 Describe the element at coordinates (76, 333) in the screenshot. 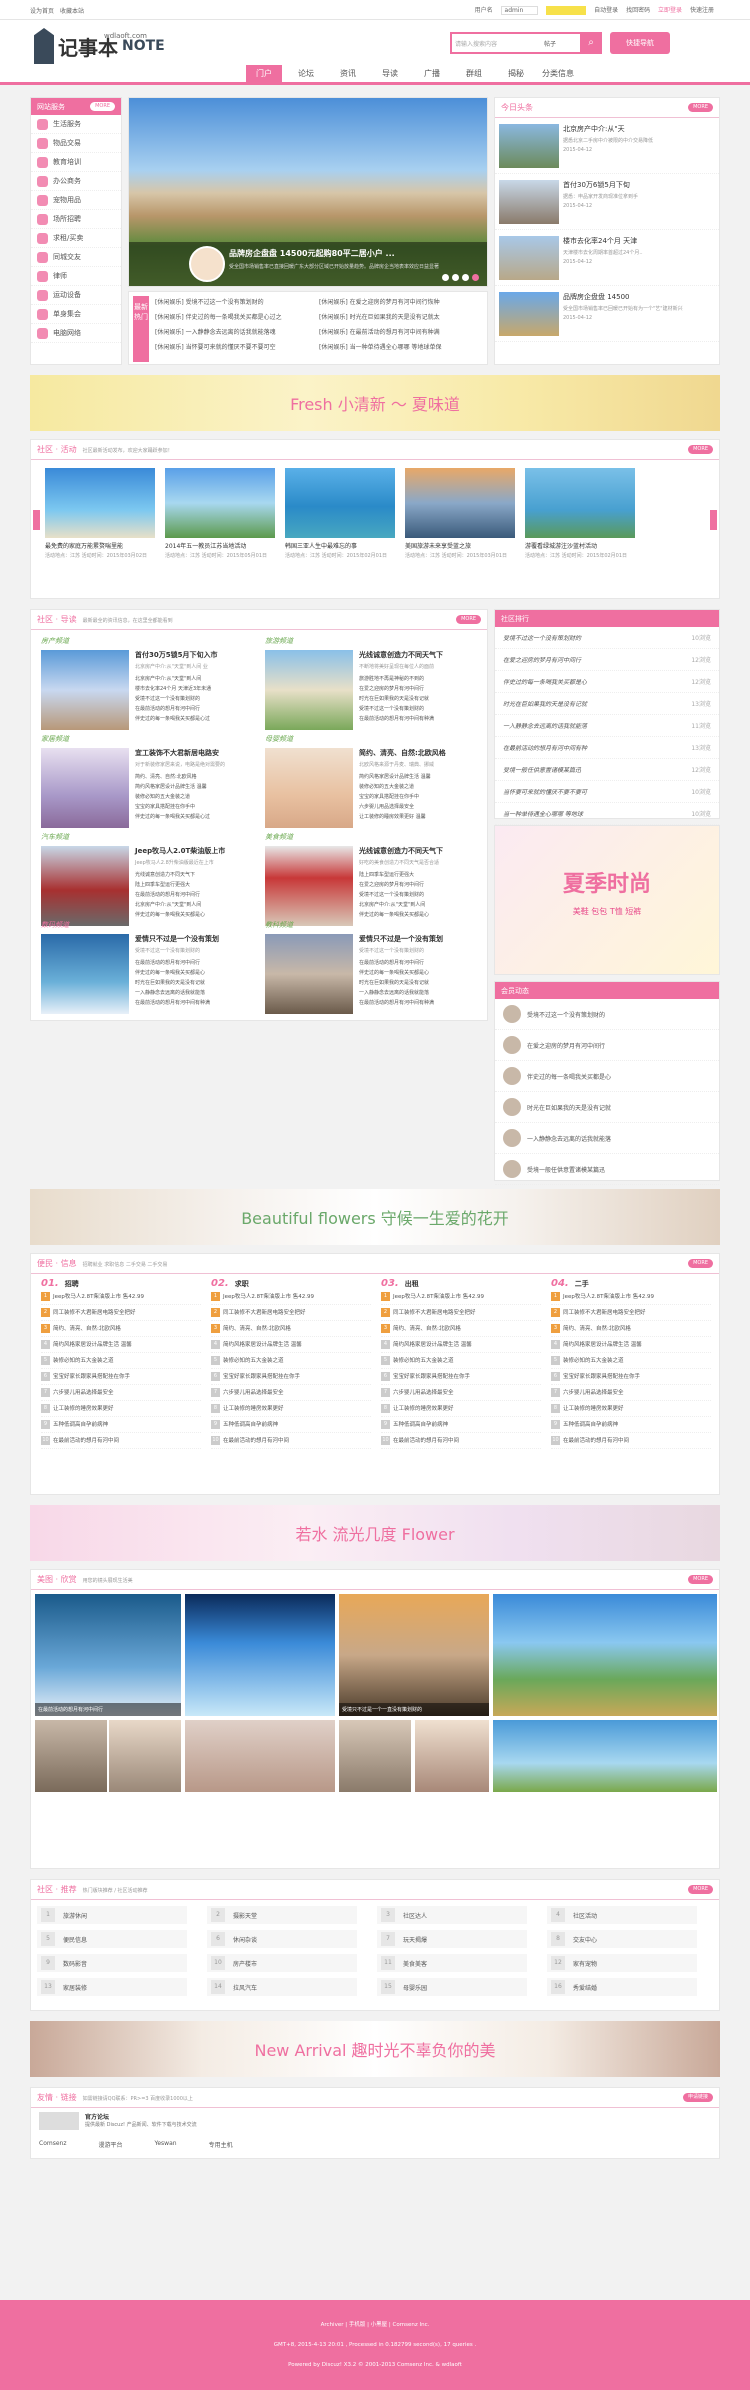

I see `service-item: 电脑网络` at that location.